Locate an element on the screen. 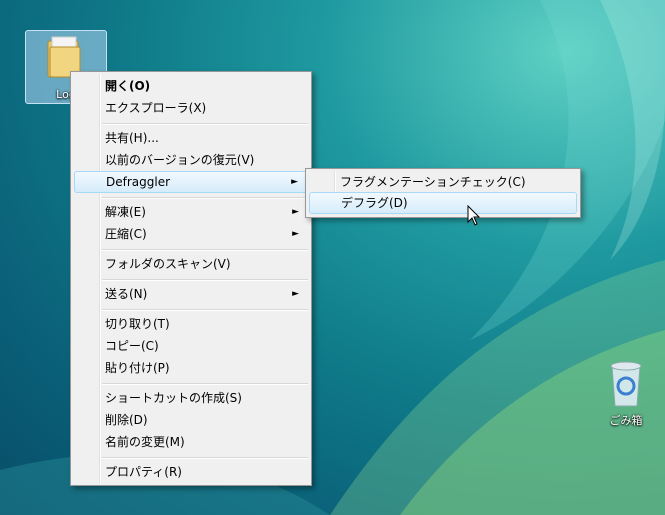 Image resolution: width=665 pixels, height=515 pixels. menu-item-create-shortcut: ショートカットの作成(S) is located at coordinates (191, 398).